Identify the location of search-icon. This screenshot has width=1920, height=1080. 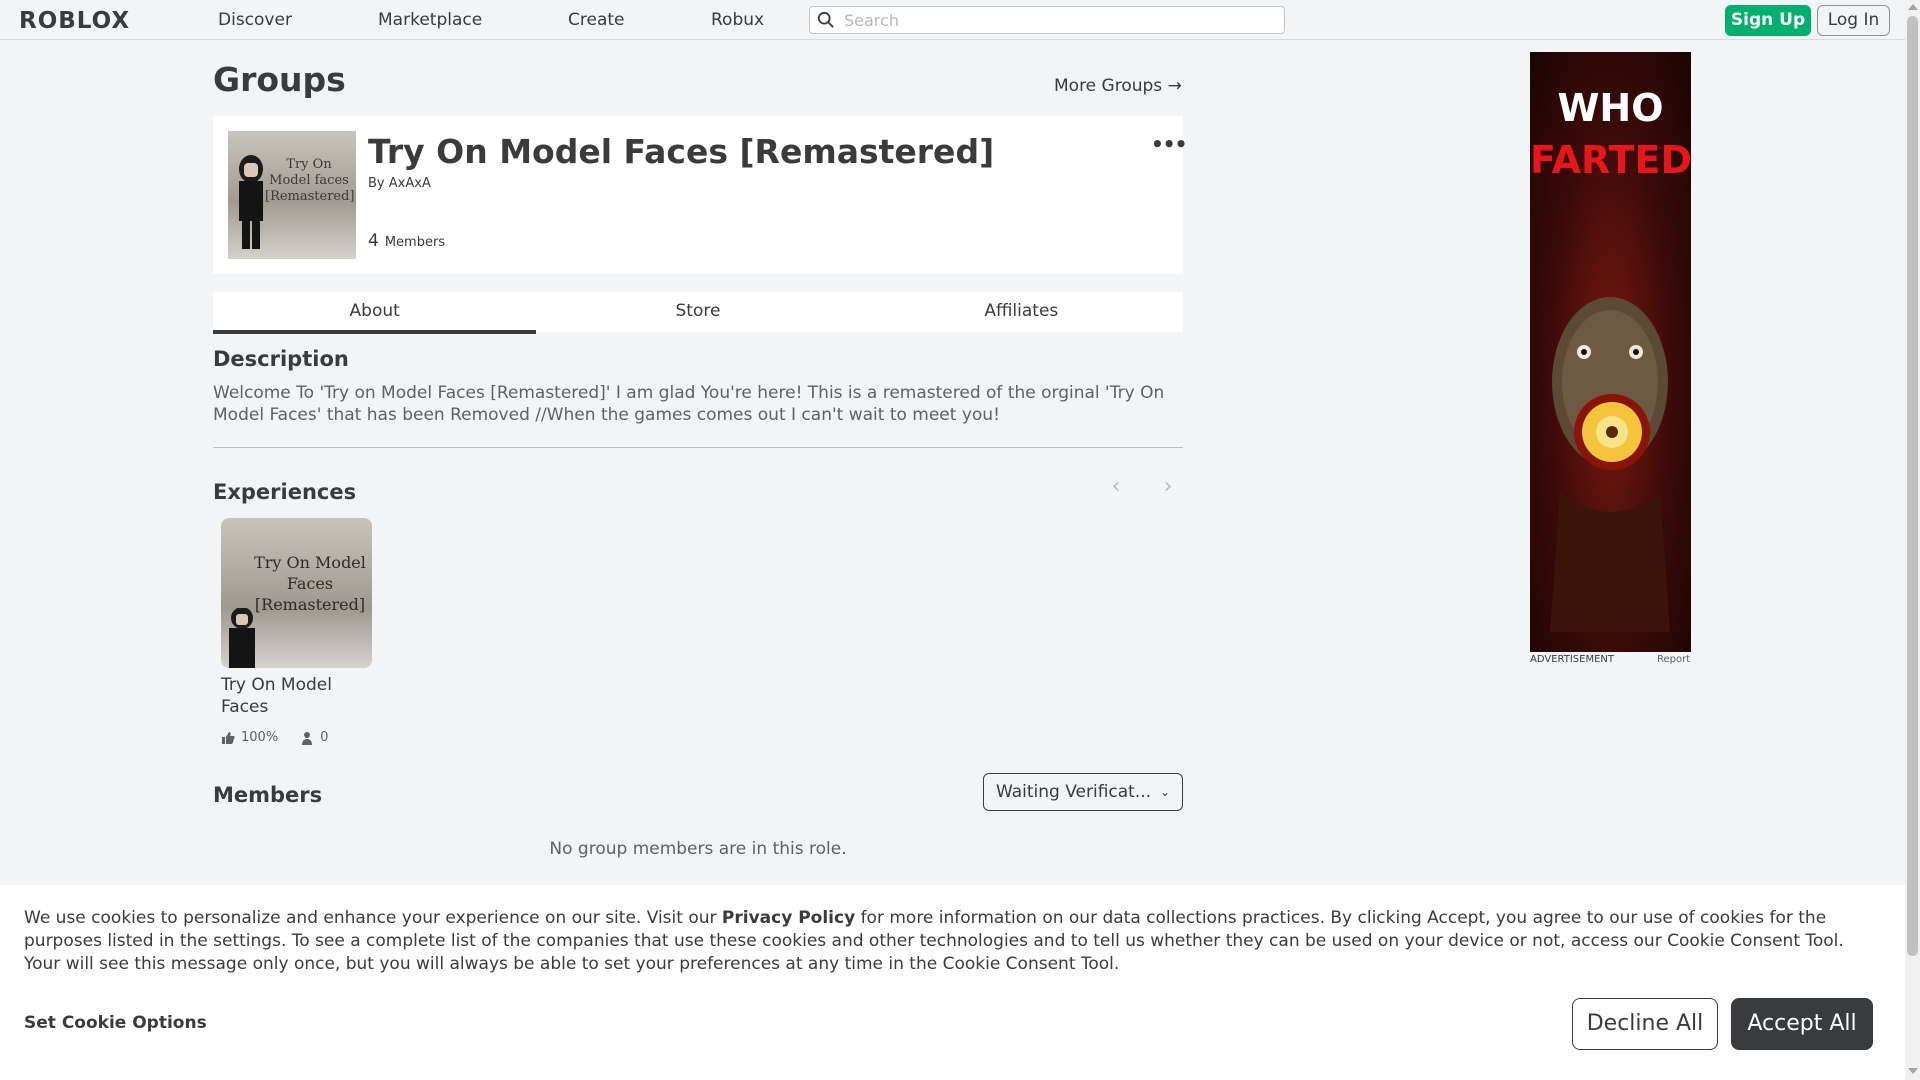
(825, 19).